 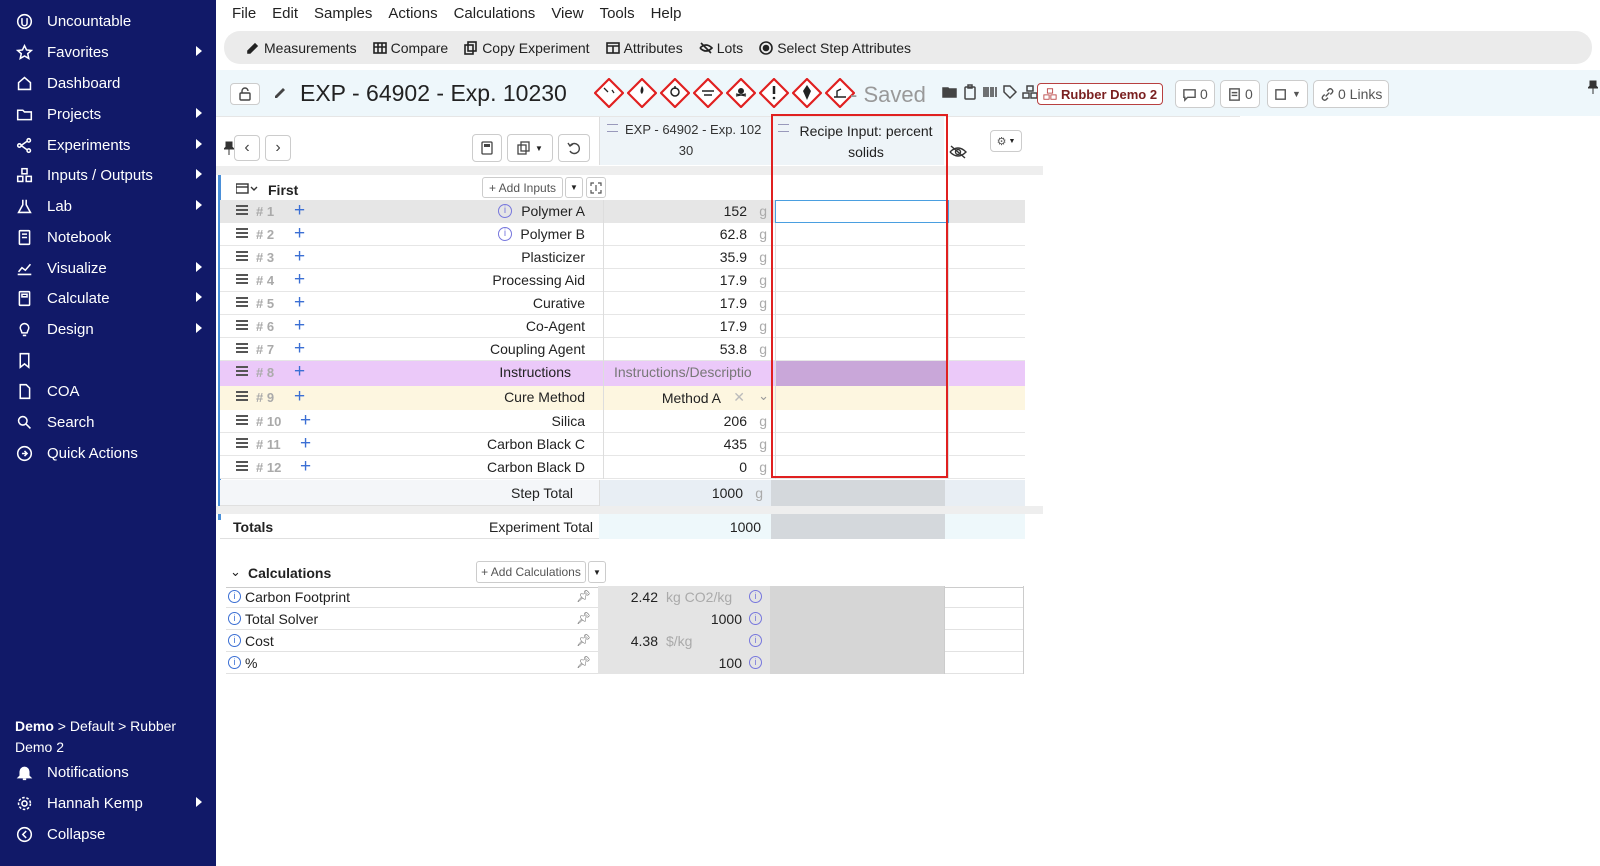 What do you see at coordinates (990, 92) in the screenshot?
I see `barcode-icon` at bounding box center [990, 92].